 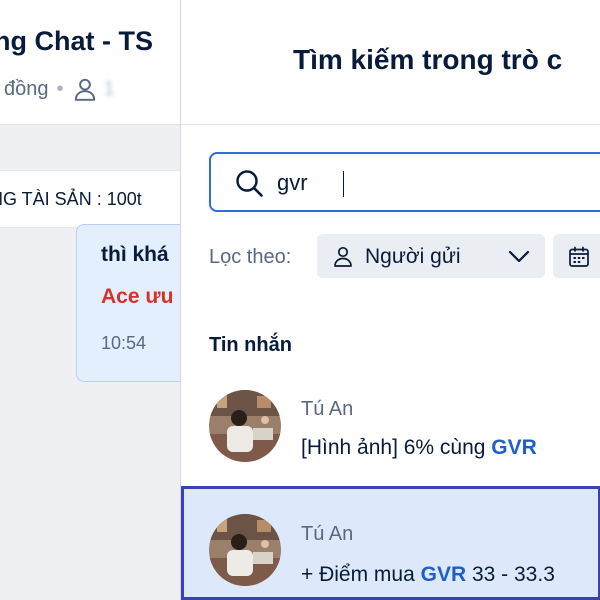 I want to click on chevron-down-icon, so click(x=519, y=256).